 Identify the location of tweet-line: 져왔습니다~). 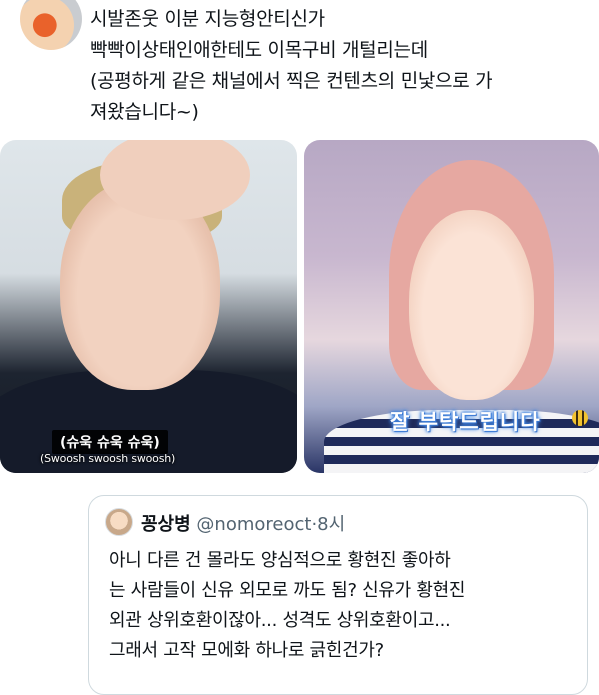
(144, 112).